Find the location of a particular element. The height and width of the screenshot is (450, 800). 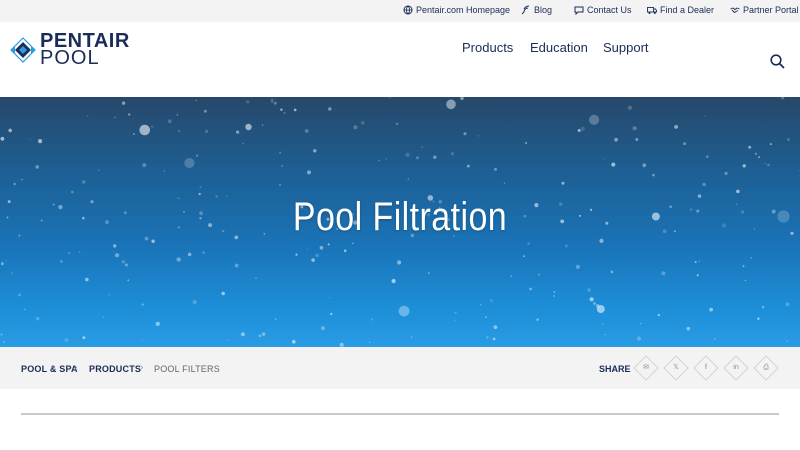

print-icon: ⎙ is located at coordinates (766, 367).